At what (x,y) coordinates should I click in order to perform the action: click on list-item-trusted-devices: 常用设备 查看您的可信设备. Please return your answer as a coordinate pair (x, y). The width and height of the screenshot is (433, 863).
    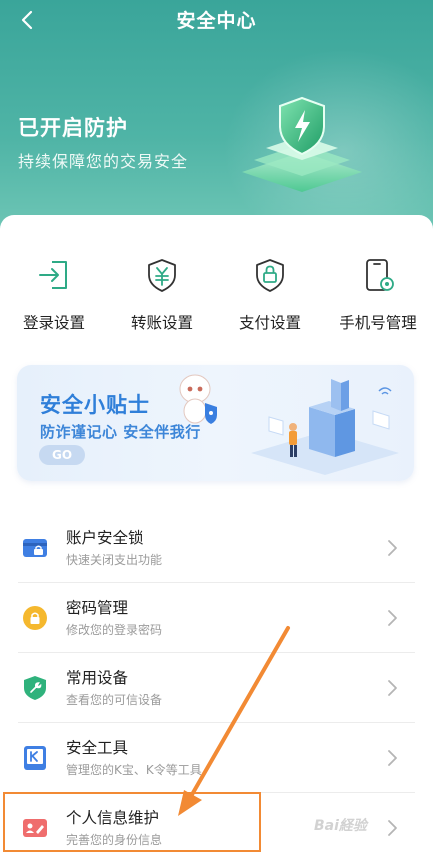
    Looking at the image, I should click on (216, 688).